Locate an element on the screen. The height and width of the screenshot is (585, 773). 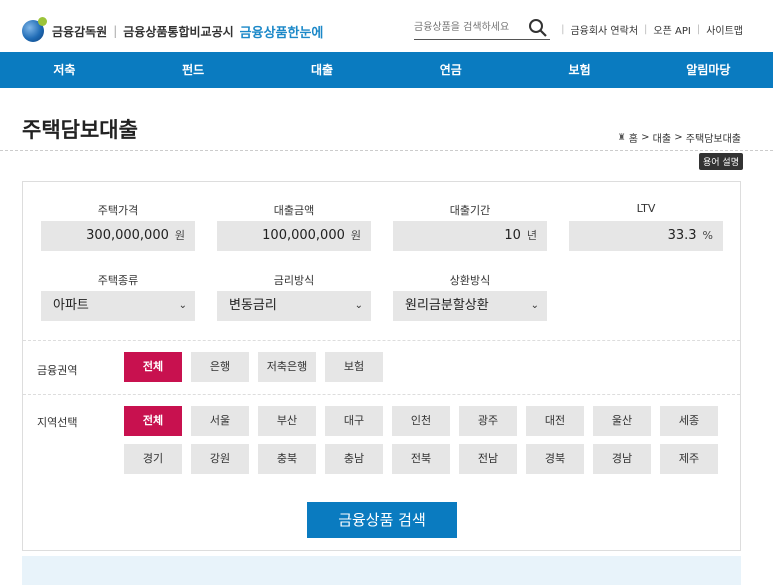
loan-term-field: 10 년 is located at coordinates (470, 236).